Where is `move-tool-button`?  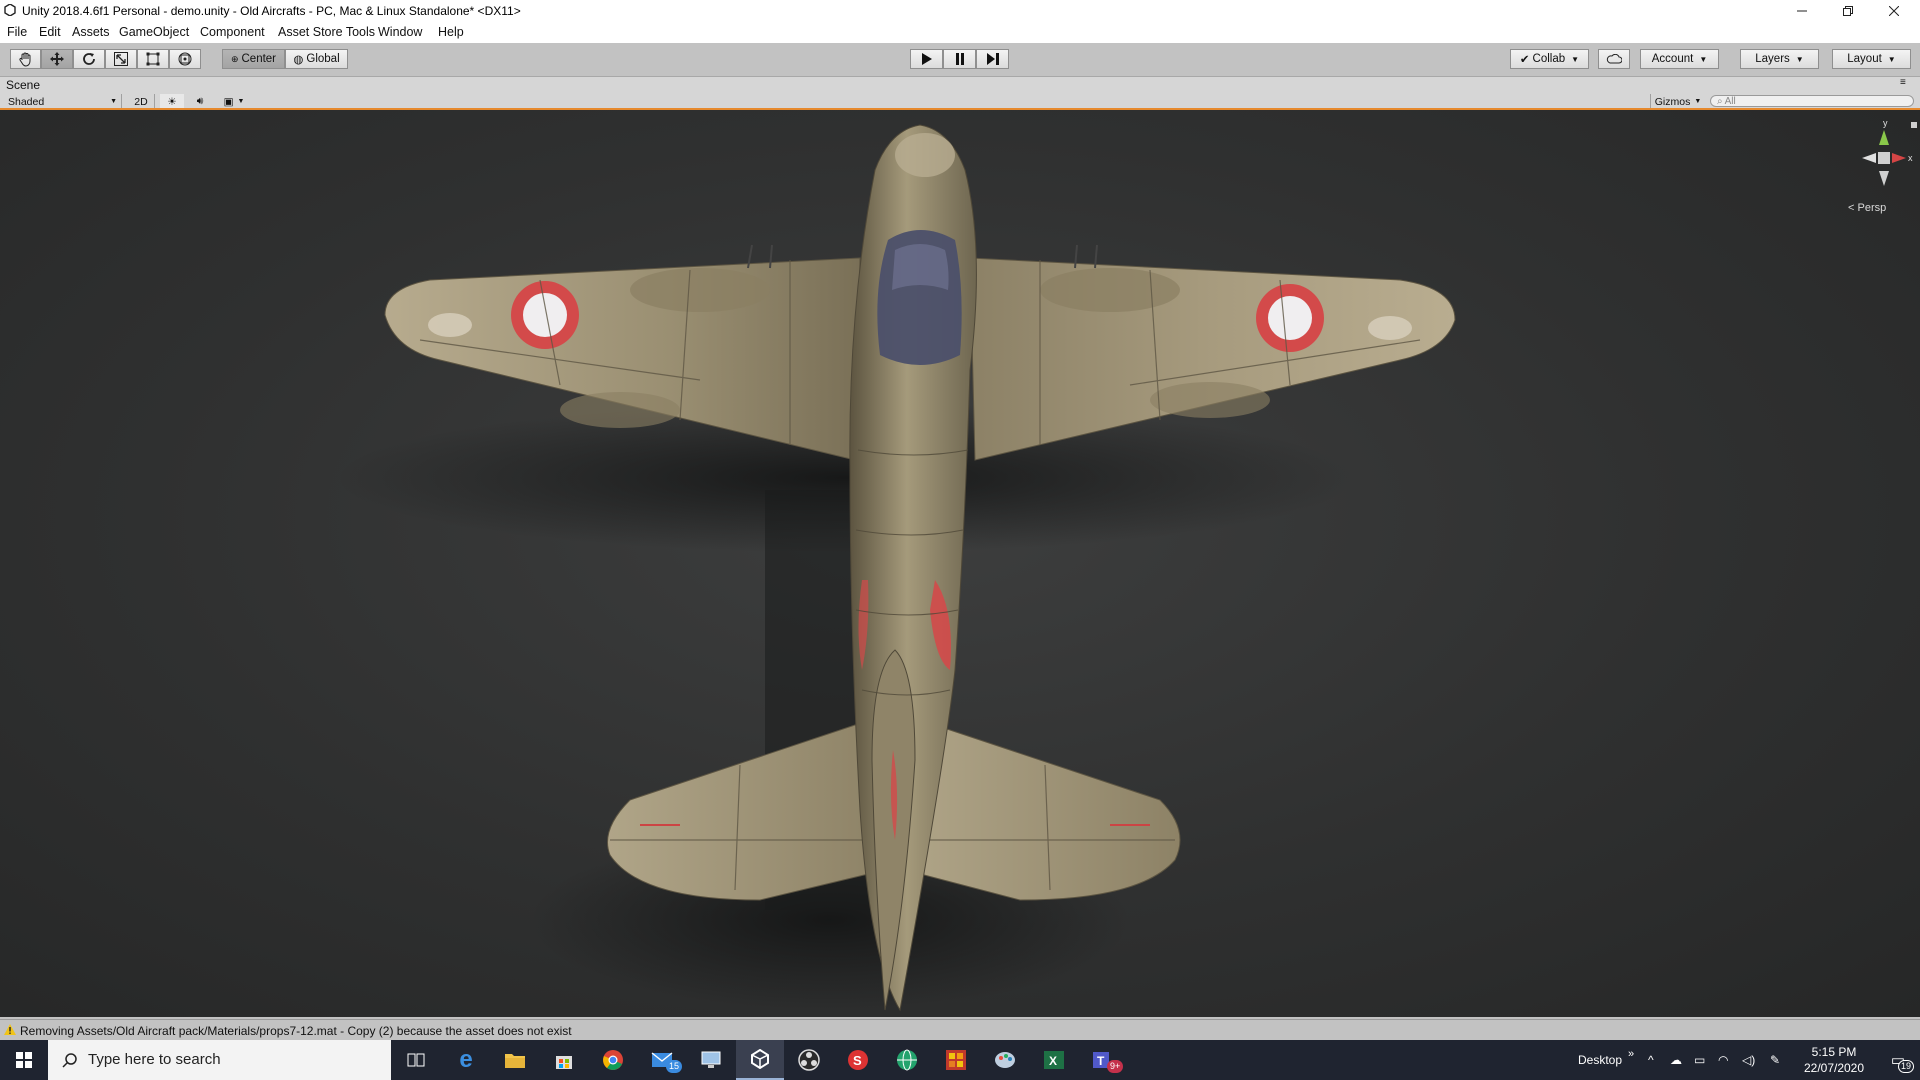 move-tool-button is located at coordinates (57, 59).